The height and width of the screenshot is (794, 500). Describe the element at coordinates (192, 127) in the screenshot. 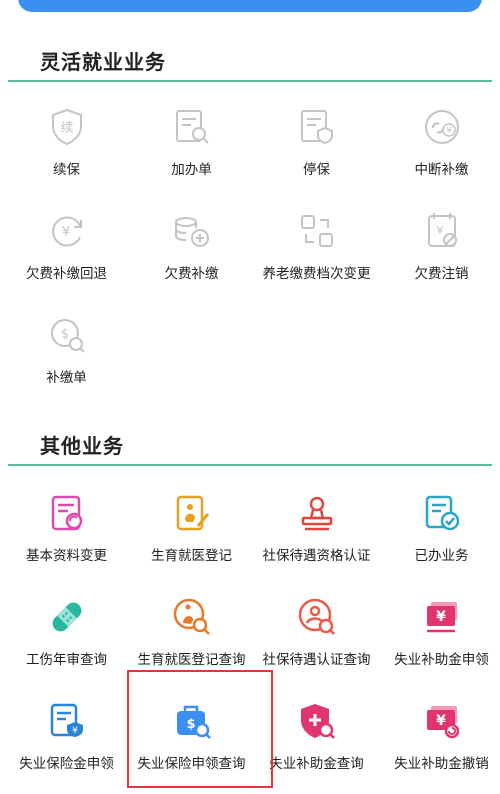

I see `add-form-search-icon` at that location.